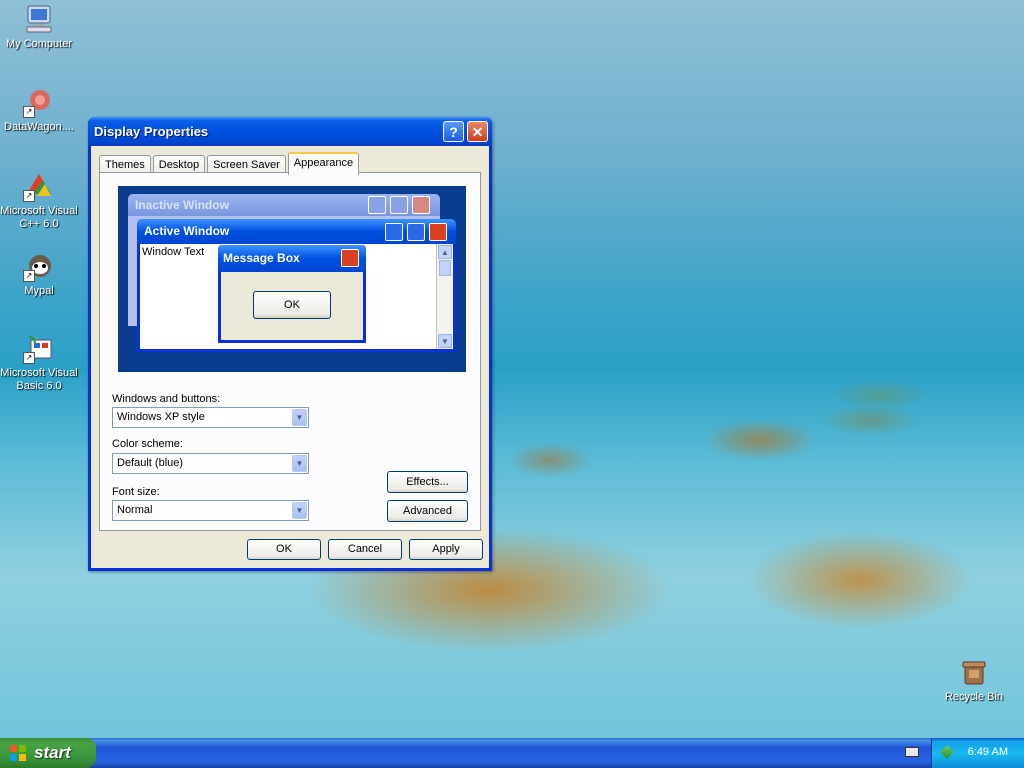 The width and height of the screenshot is (1024, 768). What do you see at coordinates (446, 549) in the screenshot?
I see `apply-button: Apply` at bounding box center [446, 549].